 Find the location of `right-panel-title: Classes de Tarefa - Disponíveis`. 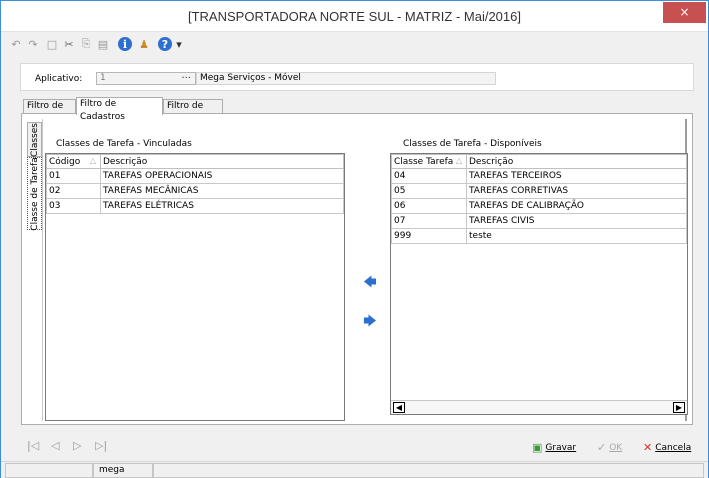

right-panel-title: Classes de Tarefa - Disponíveis is located at coordinates (472, 144).